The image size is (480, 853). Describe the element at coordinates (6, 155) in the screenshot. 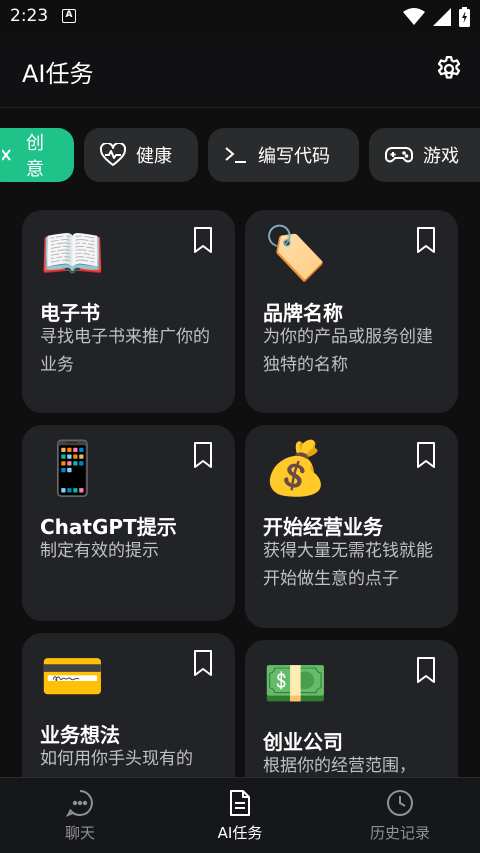

I see `sparkle-icon` at that location.